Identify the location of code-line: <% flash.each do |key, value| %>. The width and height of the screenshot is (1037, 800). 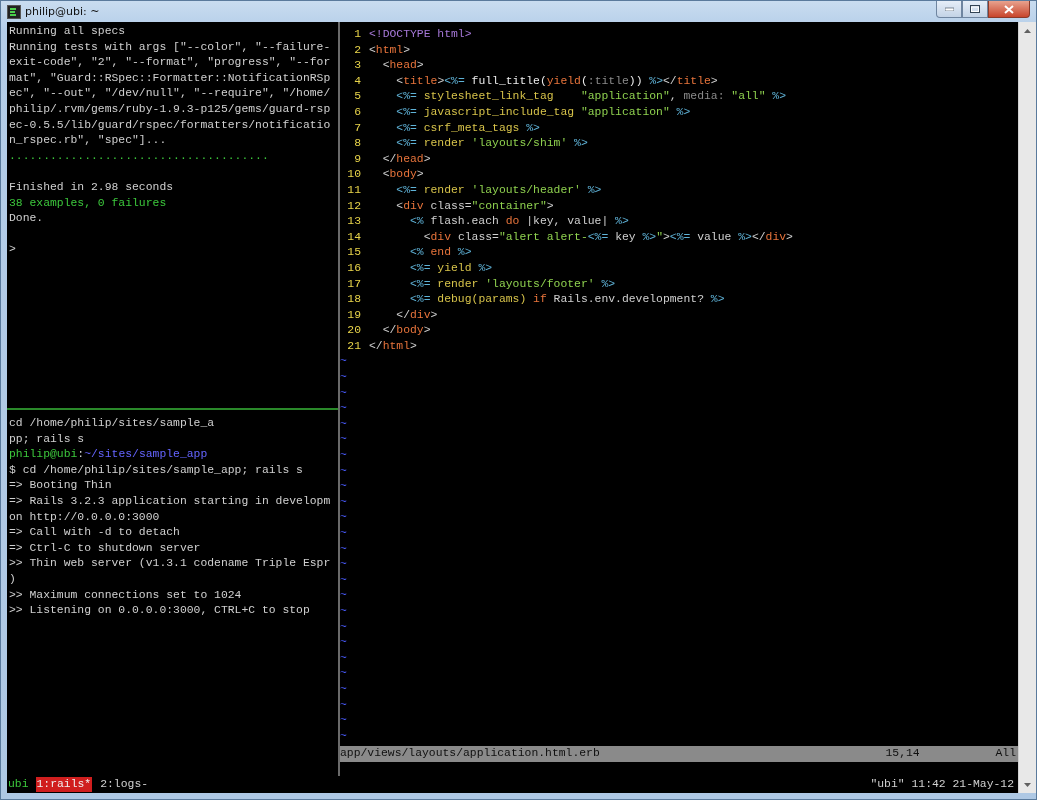
(519, 222).